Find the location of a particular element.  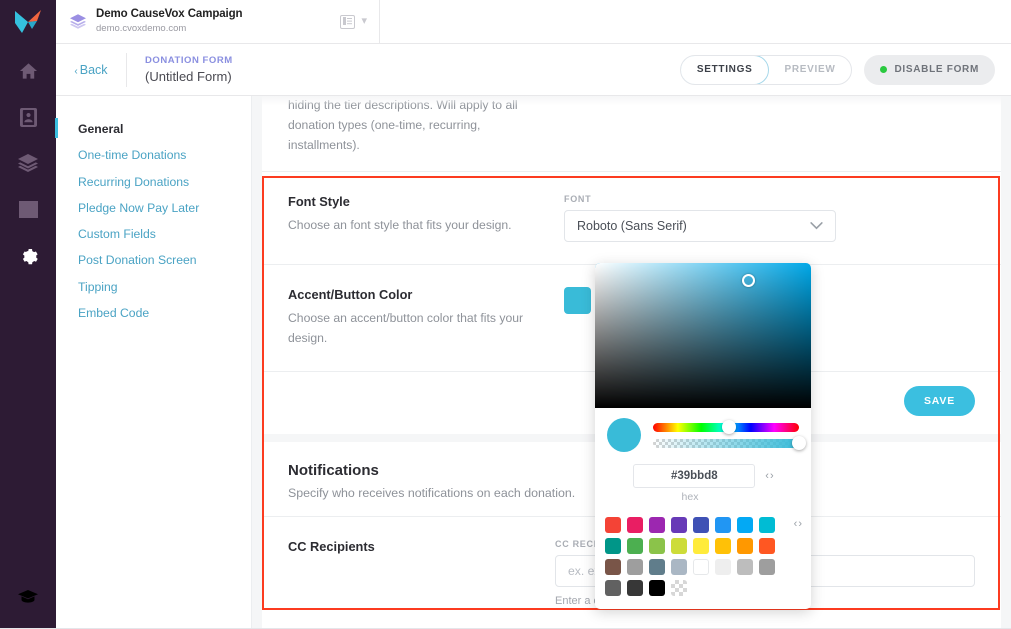

form-title-block: DONATION FORM (Untitled Form) is located at coordinates (180, 70).